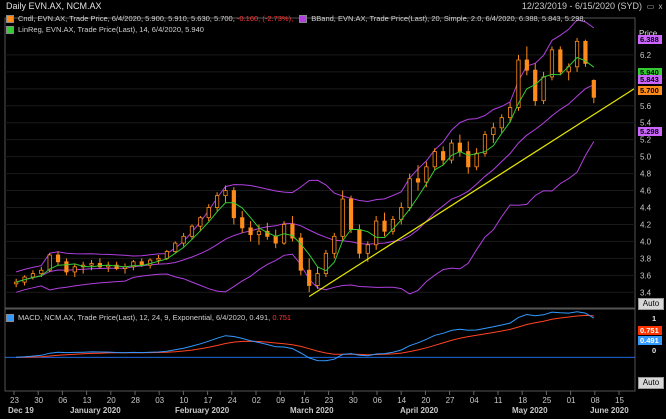  Describe the element at coordinates (646, 55) in the screenshot. I see `price-tick-label: 6.2` at that location.